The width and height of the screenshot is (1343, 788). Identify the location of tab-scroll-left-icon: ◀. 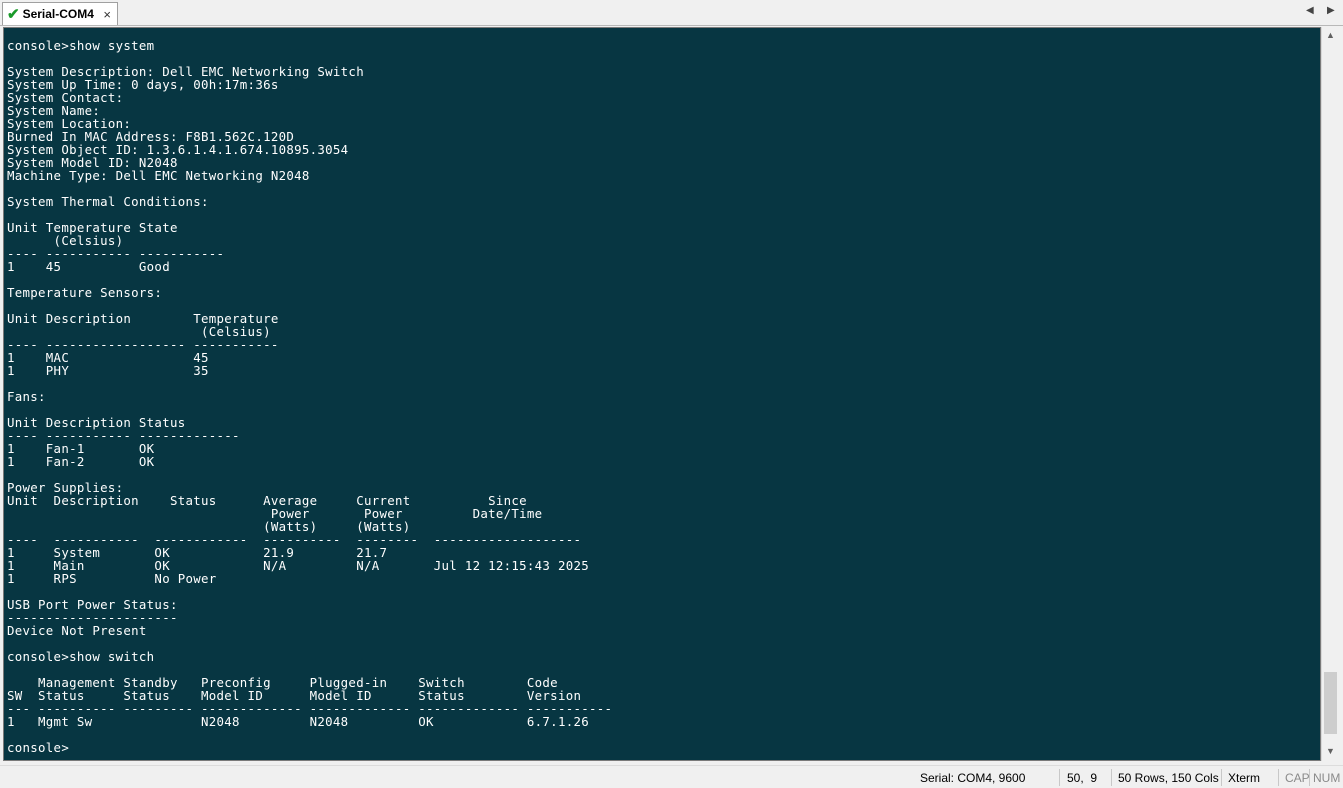
(1310, 10).